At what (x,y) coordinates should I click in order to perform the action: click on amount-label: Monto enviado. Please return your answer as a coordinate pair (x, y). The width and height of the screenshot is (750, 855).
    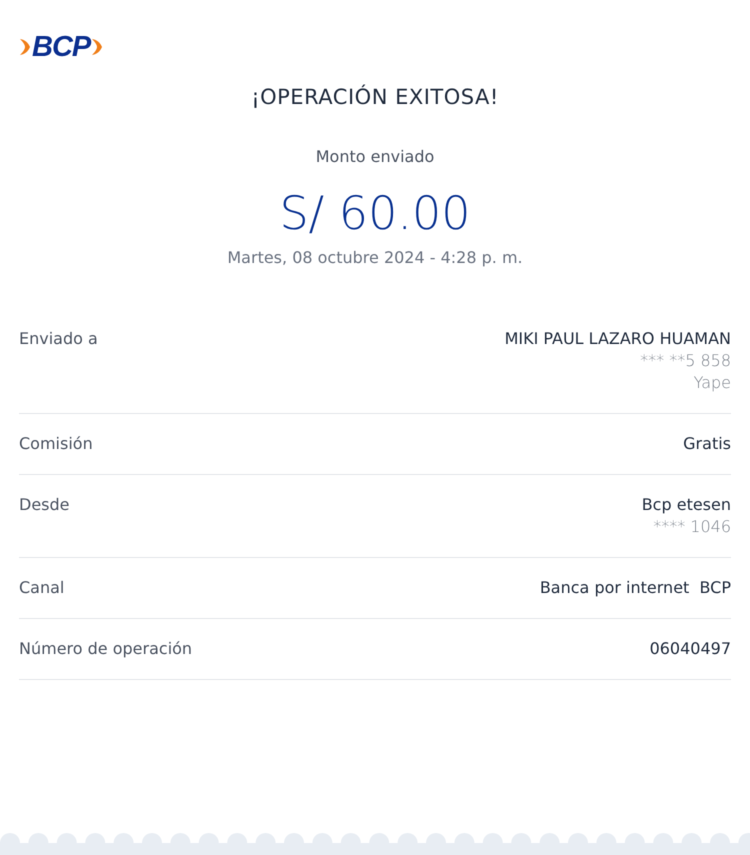
    Looking at the image, I should click on (375, 156).